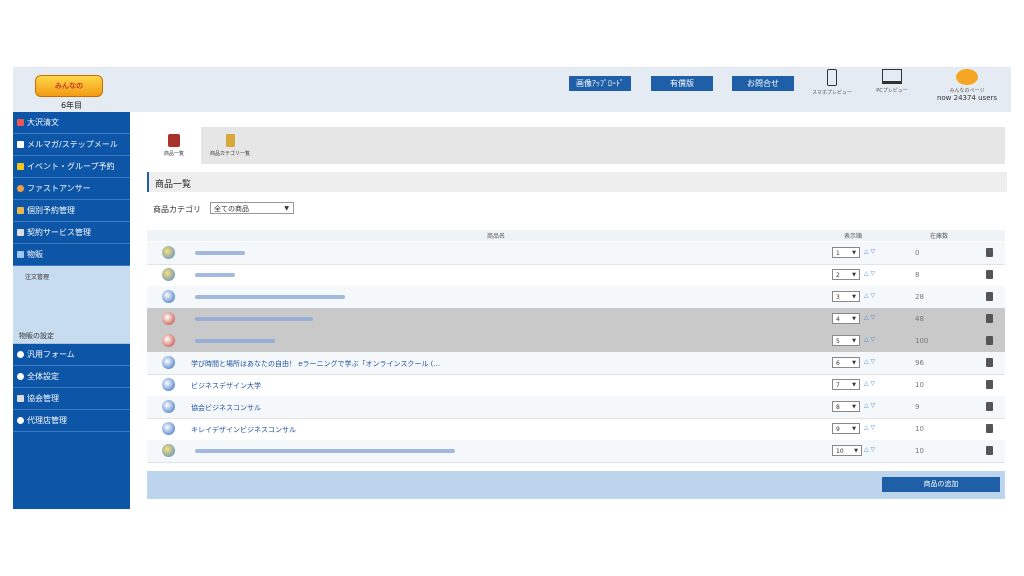 The height and width of the screenshot is (576, 1024). I want to click on order-select: 6 ▼, so click(846, 362).